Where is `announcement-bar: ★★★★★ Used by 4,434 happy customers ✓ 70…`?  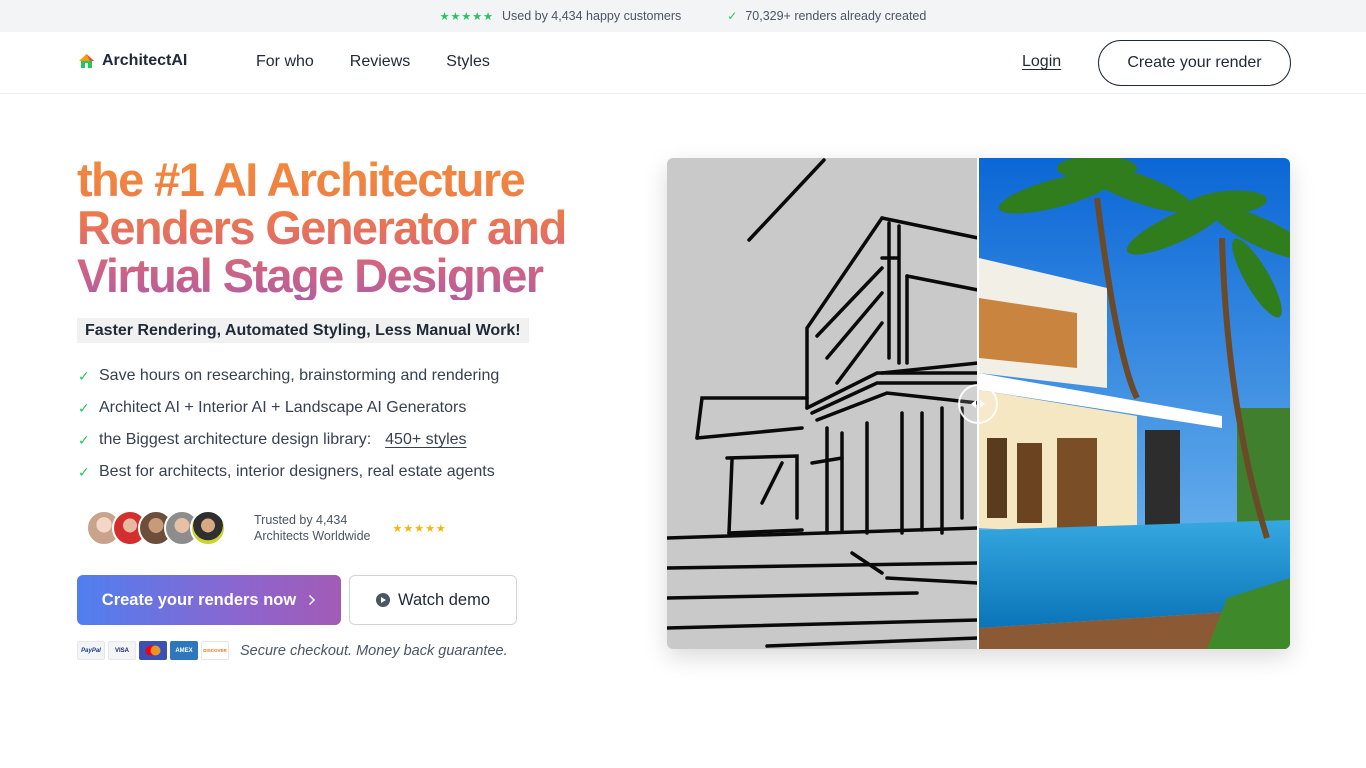
announcement-bar: ★★★★★ Used by 4,434 happy customers ✓ 70… is located at coordinates (683, 16).